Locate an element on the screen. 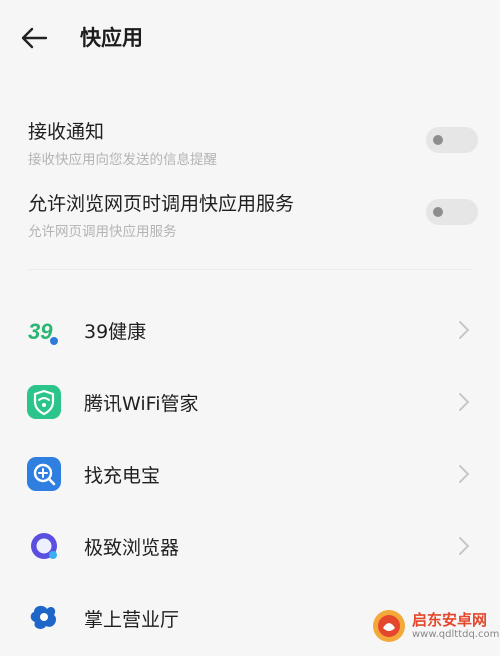 The width and height of the screenshot is (500, 656). app-label: 39健康 is located at coordinates (115, 332).